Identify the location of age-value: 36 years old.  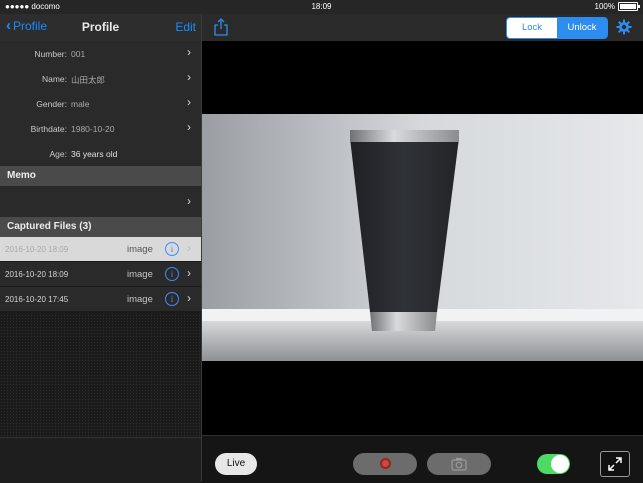
(94, 154).